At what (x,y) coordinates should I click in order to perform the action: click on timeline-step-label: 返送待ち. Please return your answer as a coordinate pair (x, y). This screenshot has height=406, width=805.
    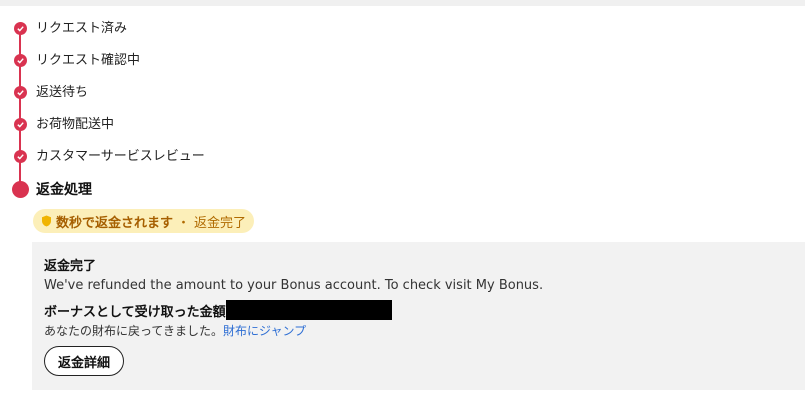
    Looking at the image, I should click on (62, 92).